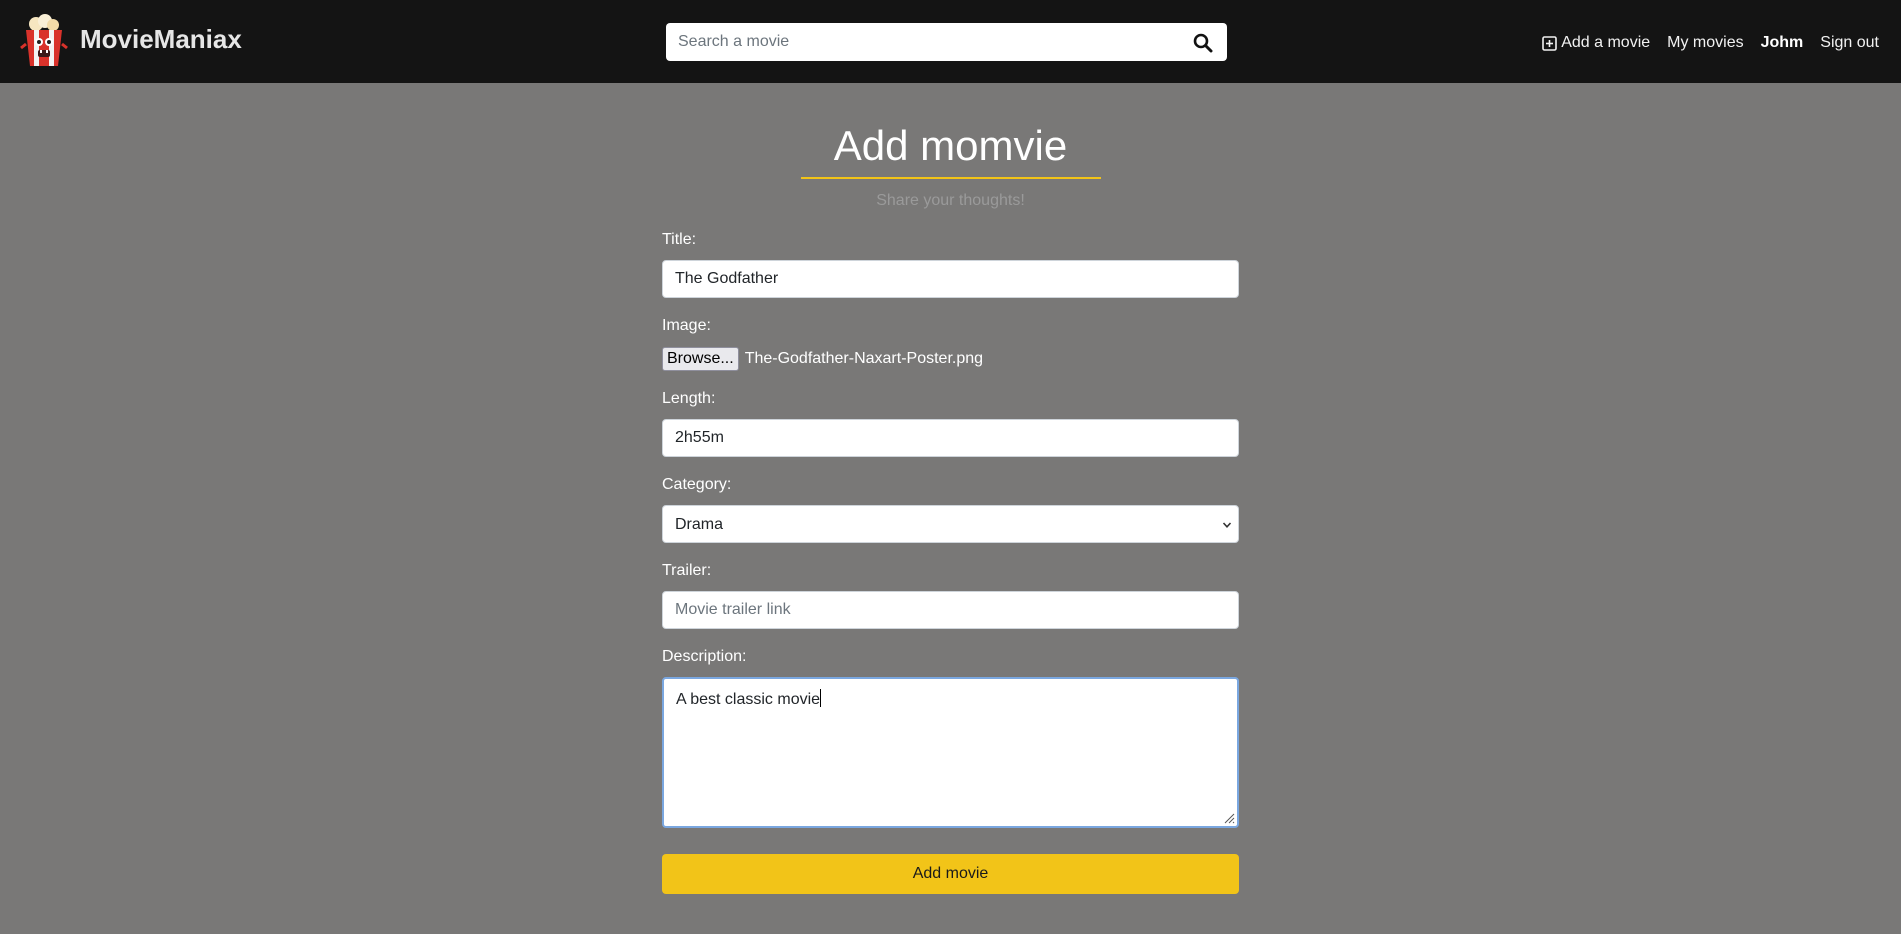 The image size is (1901, 934). I want to click on category-label: Category:, so click(697, 484).